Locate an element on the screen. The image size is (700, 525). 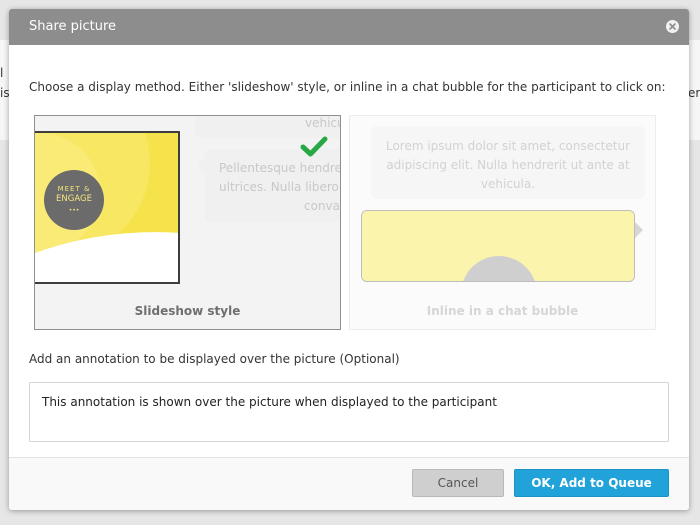
option-label: Slideshow style is located at coordinates (187, 311).